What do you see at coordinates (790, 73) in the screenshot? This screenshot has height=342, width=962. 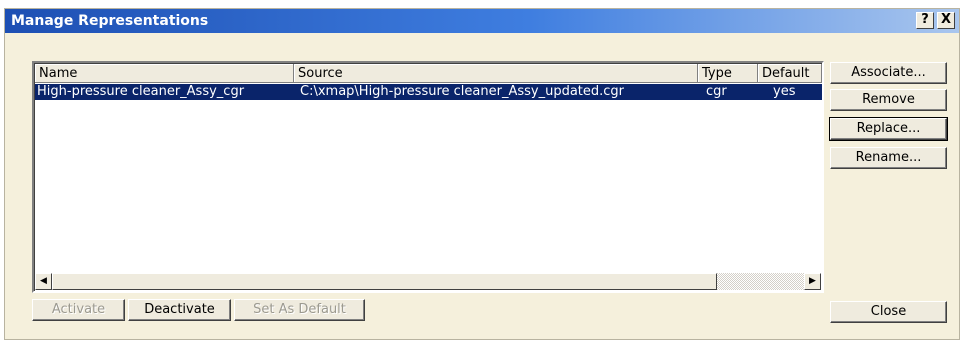 I see `column-header-default: Default` at bounding box center [790, 73].